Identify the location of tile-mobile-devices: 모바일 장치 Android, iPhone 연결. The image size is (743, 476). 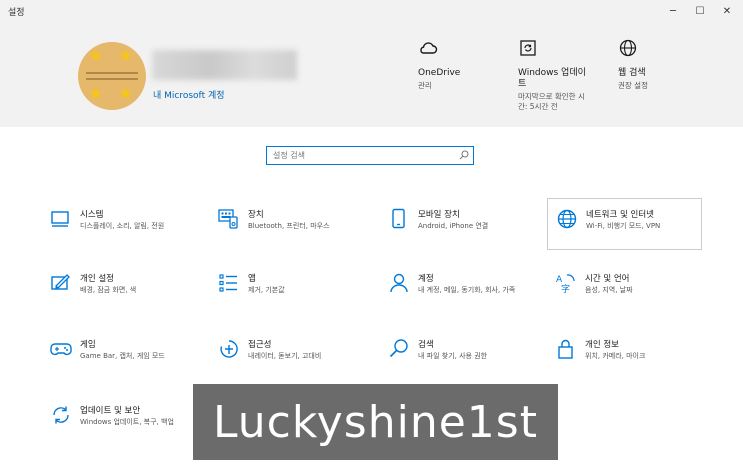
(463, 233).